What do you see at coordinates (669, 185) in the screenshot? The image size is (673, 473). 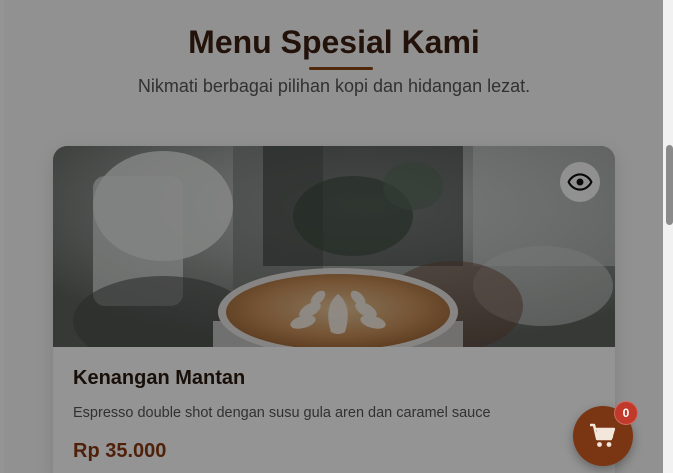 I see `scrollbar-thumb` at bounding box center [669, 185].